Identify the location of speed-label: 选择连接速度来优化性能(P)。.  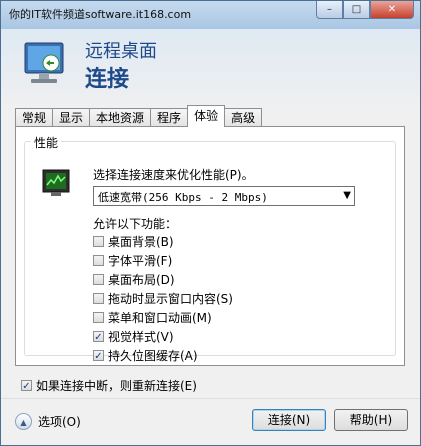
(173, 175).